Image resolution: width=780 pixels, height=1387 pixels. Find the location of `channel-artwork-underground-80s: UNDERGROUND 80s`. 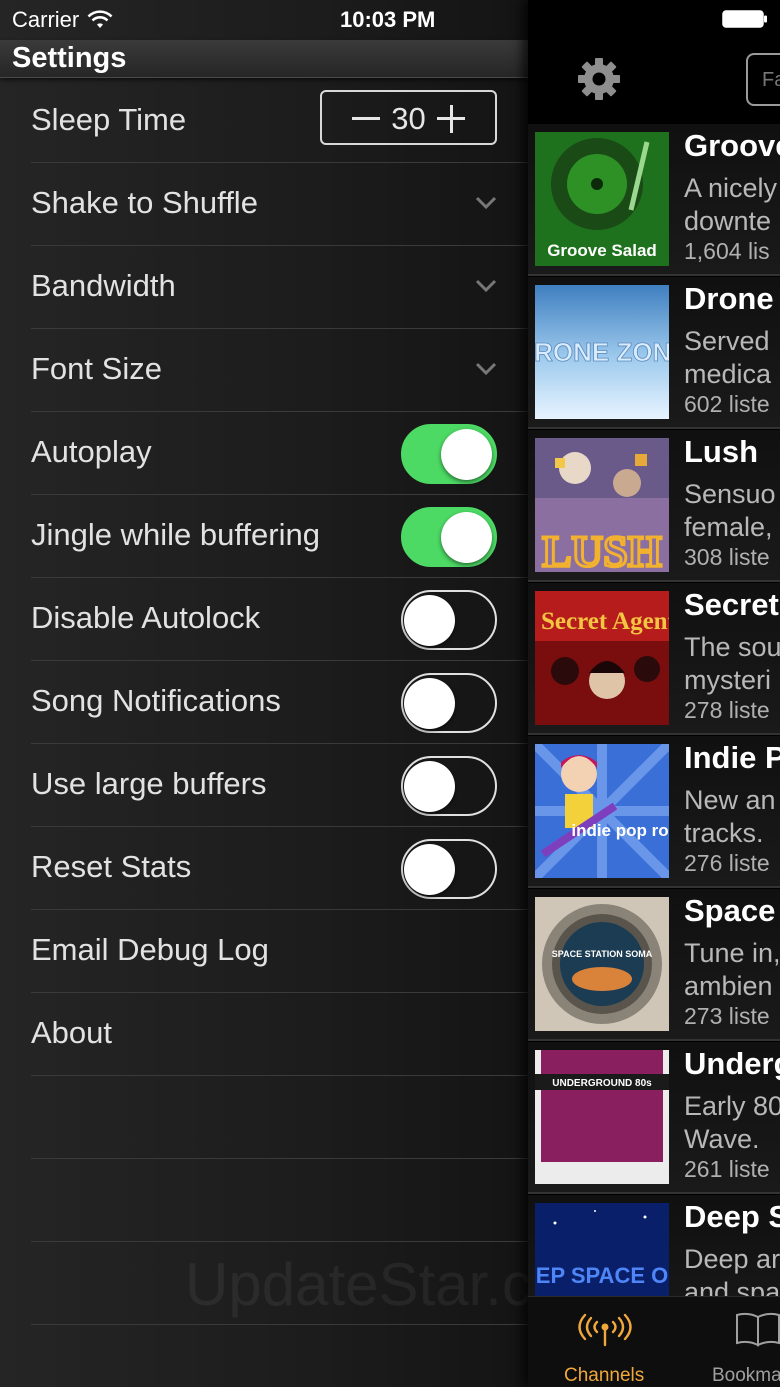

channel-artwork-underground-80s: UNDERGROUND 80s is located at coordinates (602, 1117).